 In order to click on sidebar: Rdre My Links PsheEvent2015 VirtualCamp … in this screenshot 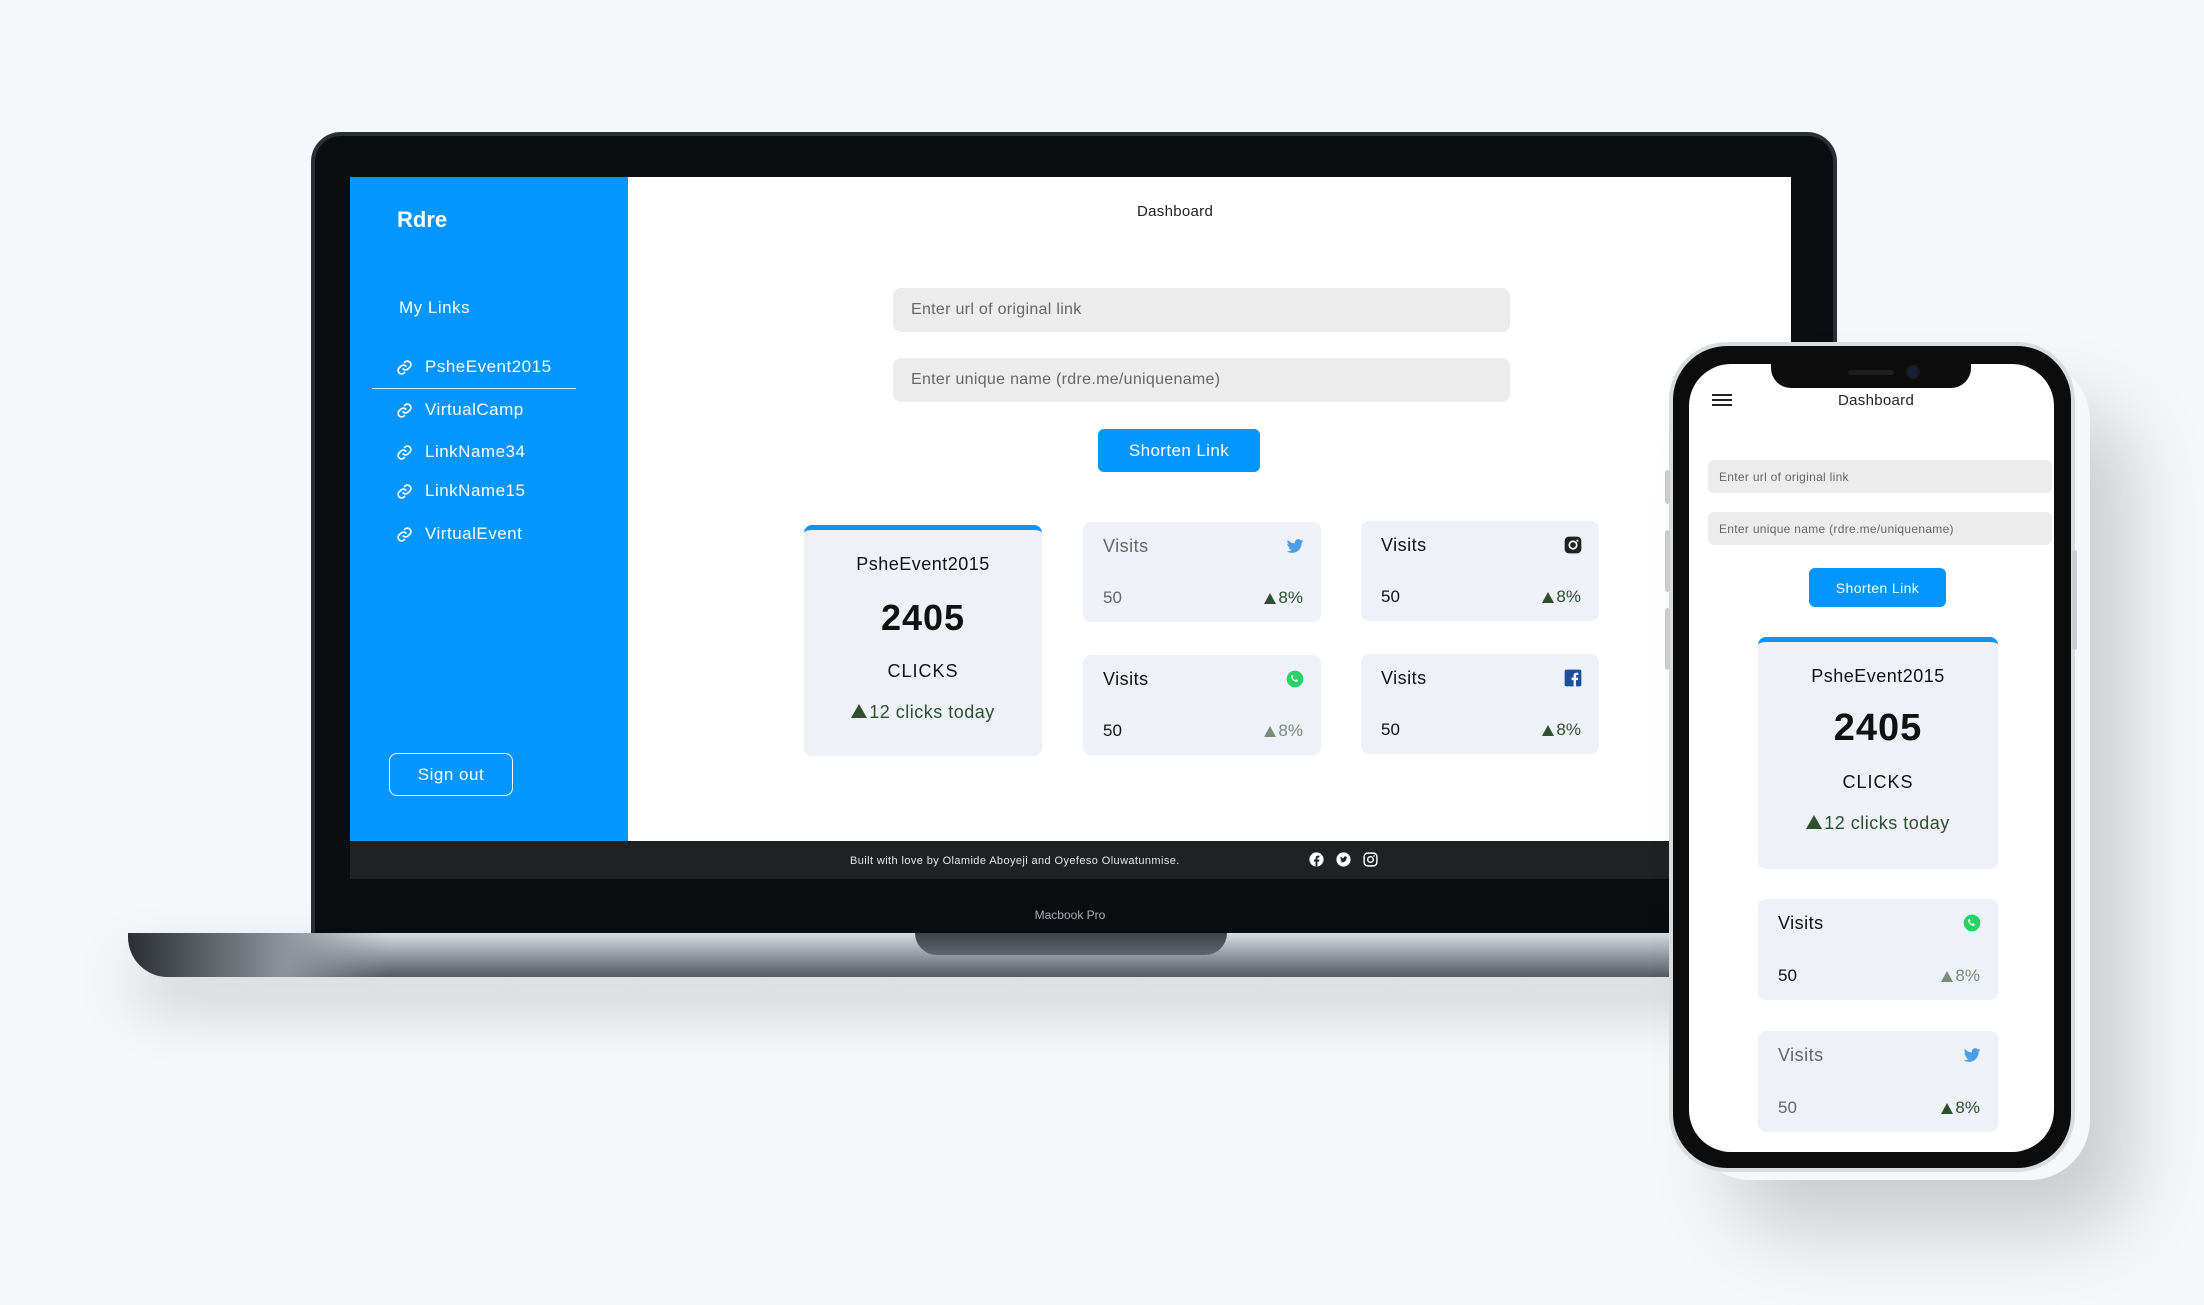, I will do `click(489, 509)`.